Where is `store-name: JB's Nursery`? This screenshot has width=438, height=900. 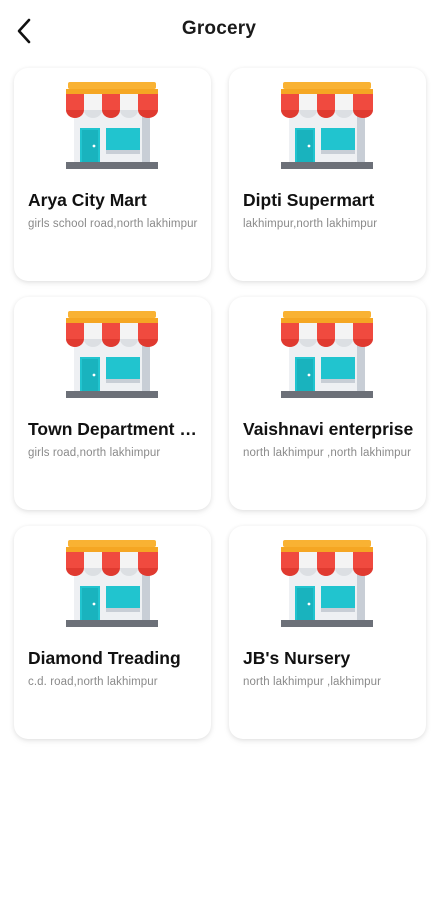 store-name: JB's Nursery is located at coordinates (297, 658).